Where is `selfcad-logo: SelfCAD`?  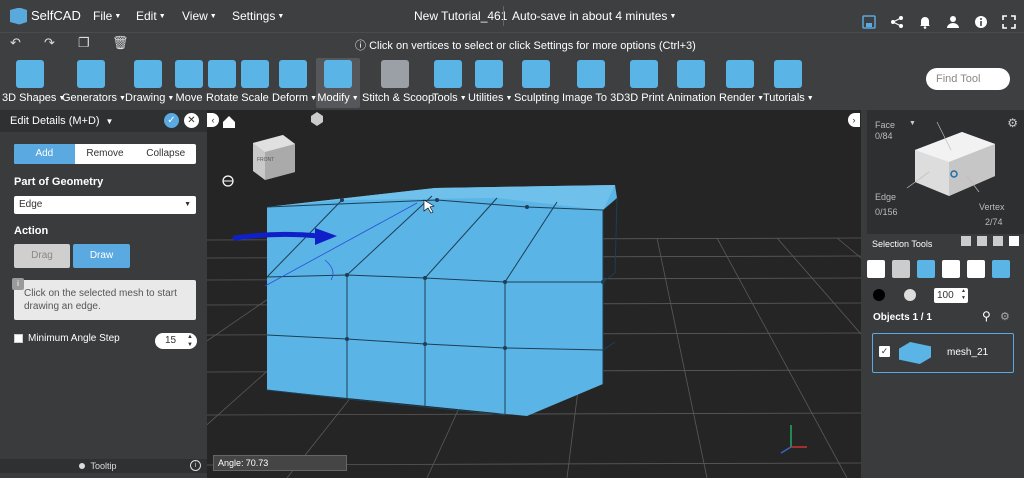 selfcad-logo: SelfCAD is located at coordinates (45, 16).